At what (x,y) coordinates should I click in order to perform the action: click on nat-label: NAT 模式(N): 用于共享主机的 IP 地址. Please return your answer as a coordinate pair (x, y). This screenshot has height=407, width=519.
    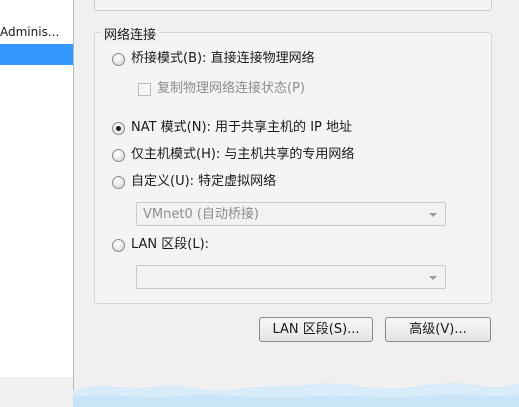
    Looking at the image, I should click on (242, 127).